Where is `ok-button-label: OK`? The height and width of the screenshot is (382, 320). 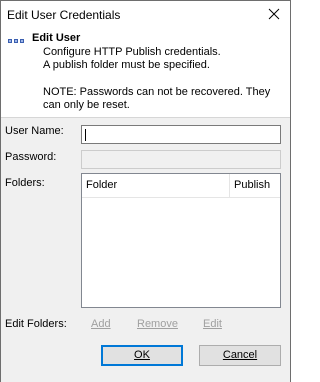
ok-button-label: OK is located at coordinates (142, 355).